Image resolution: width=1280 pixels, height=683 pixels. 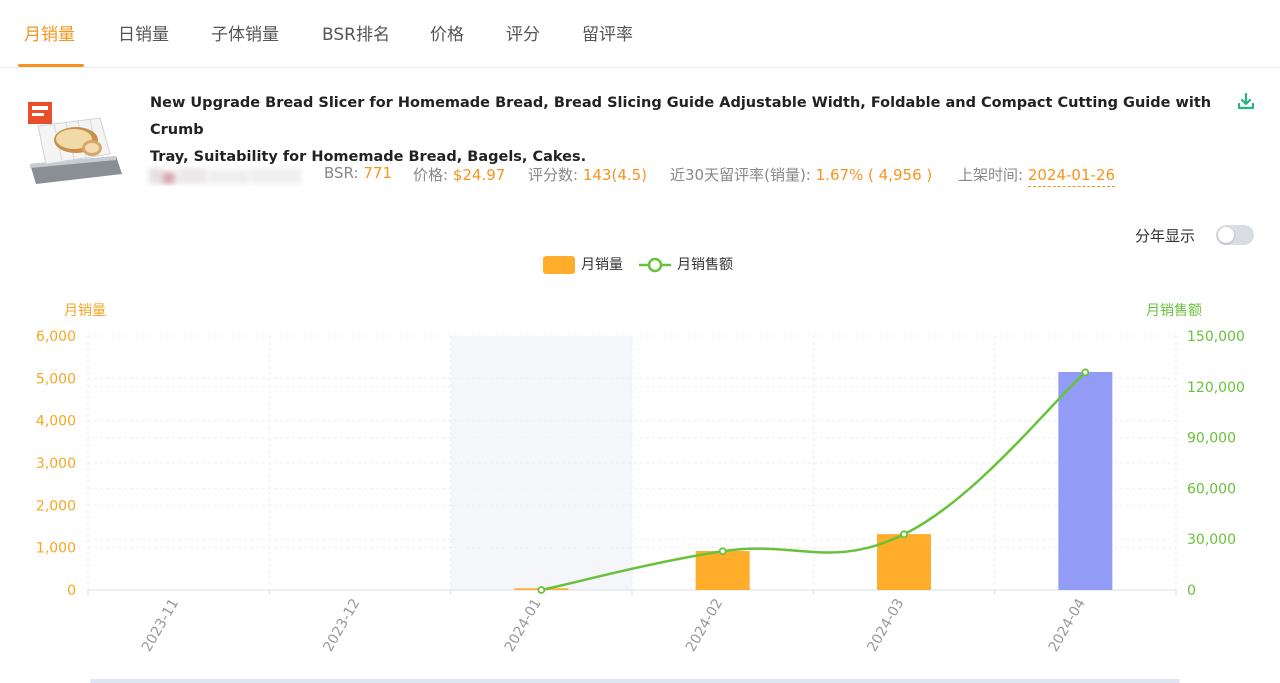 What do you see at coordinates (56, 337) in the screenshot?
I see `left-axis-tick-label-6: 6,000` at bounding box center [56, 337].